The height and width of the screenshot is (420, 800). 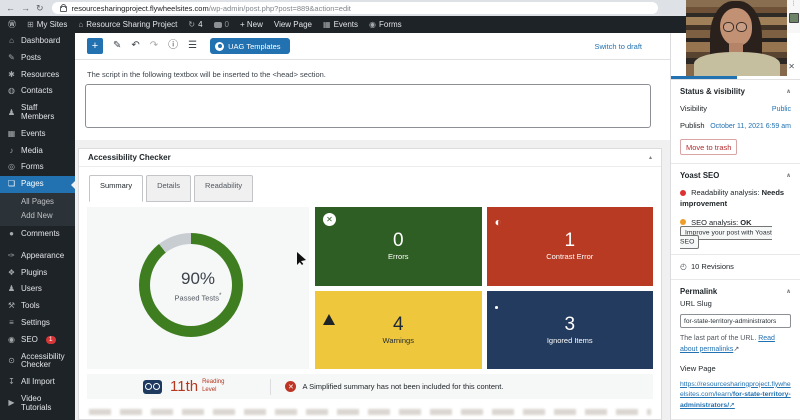 I want to click on sidebar-item-users: ♟ Users, so click(x=37, y=289).